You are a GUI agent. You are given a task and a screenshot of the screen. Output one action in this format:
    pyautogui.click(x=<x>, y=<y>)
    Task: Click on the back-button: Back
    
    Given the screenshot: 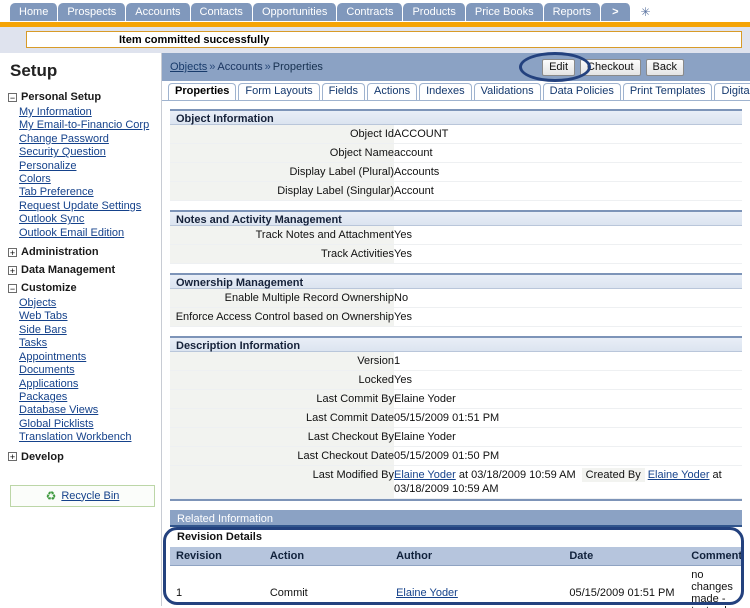 What is the action you would take?
    pyautogui.click(x=664, y=67)
    